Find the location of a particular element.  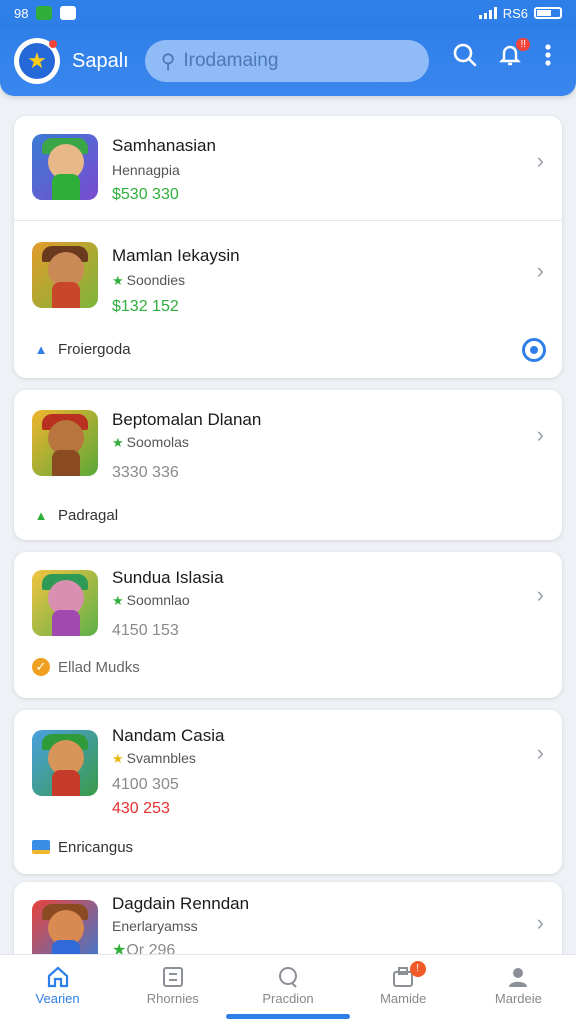

item-subtitle: ★ Soondies is located at coordinates (149, 280).